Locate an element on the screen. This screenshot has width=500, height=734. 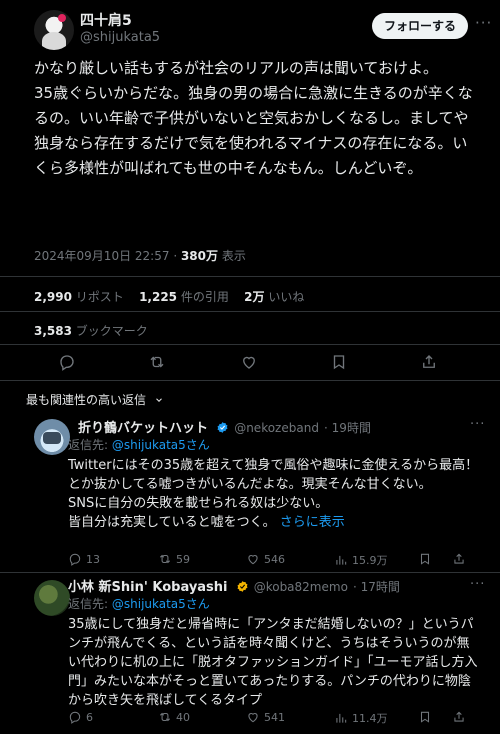
views-button: 15.9万 is located at coordinates (361, 560).